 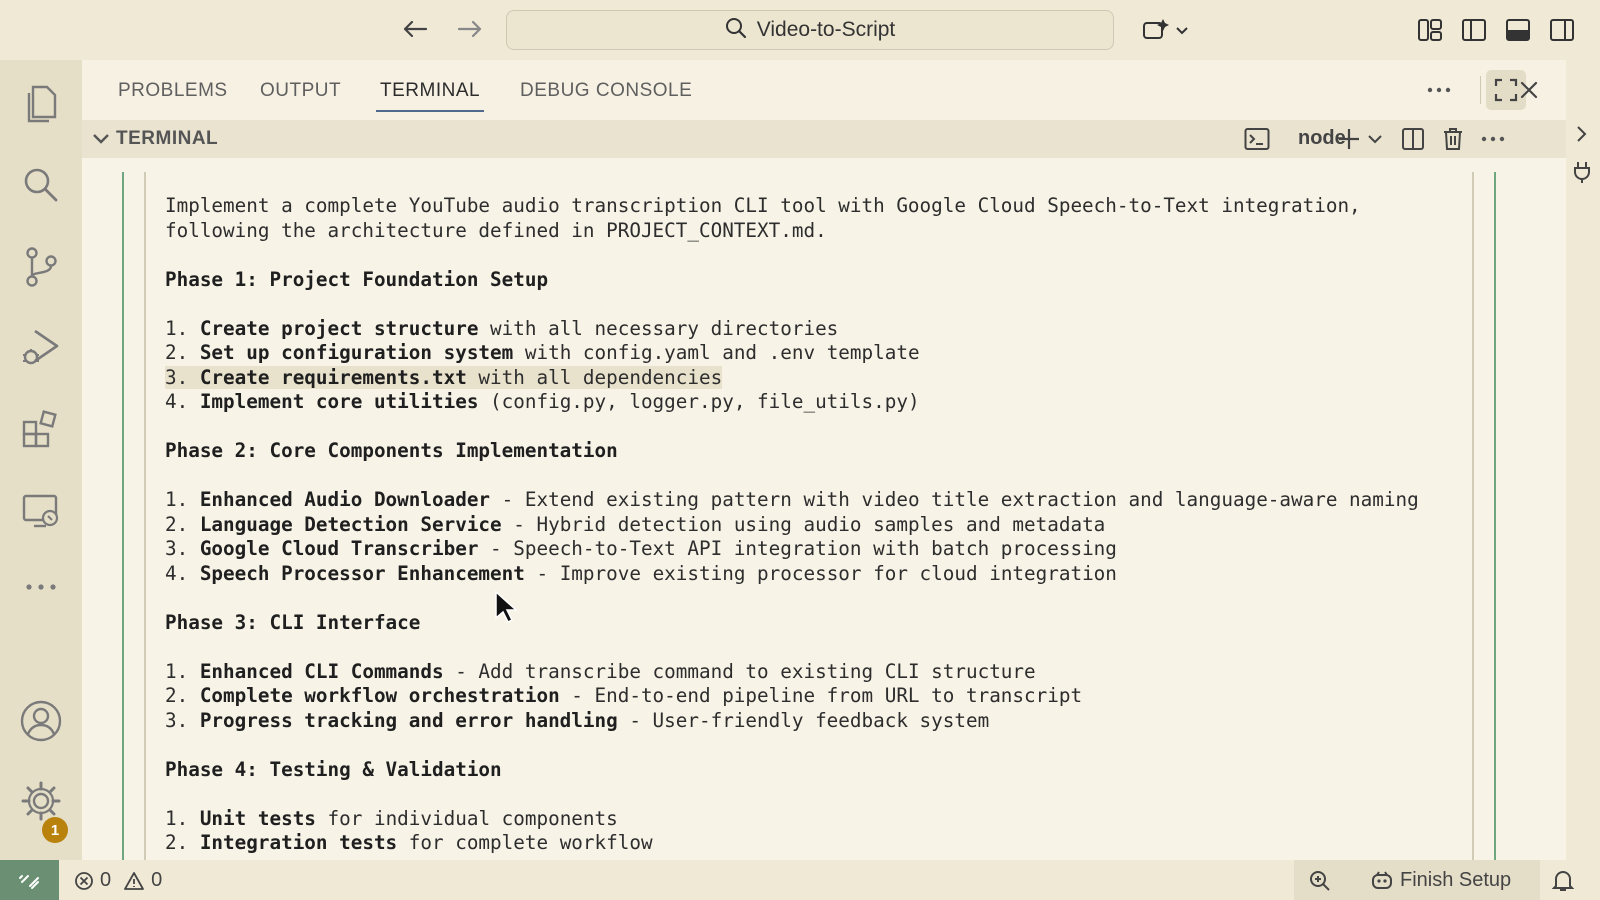 I want to click on remote-explorer-icon, so click(x=41, y=511).